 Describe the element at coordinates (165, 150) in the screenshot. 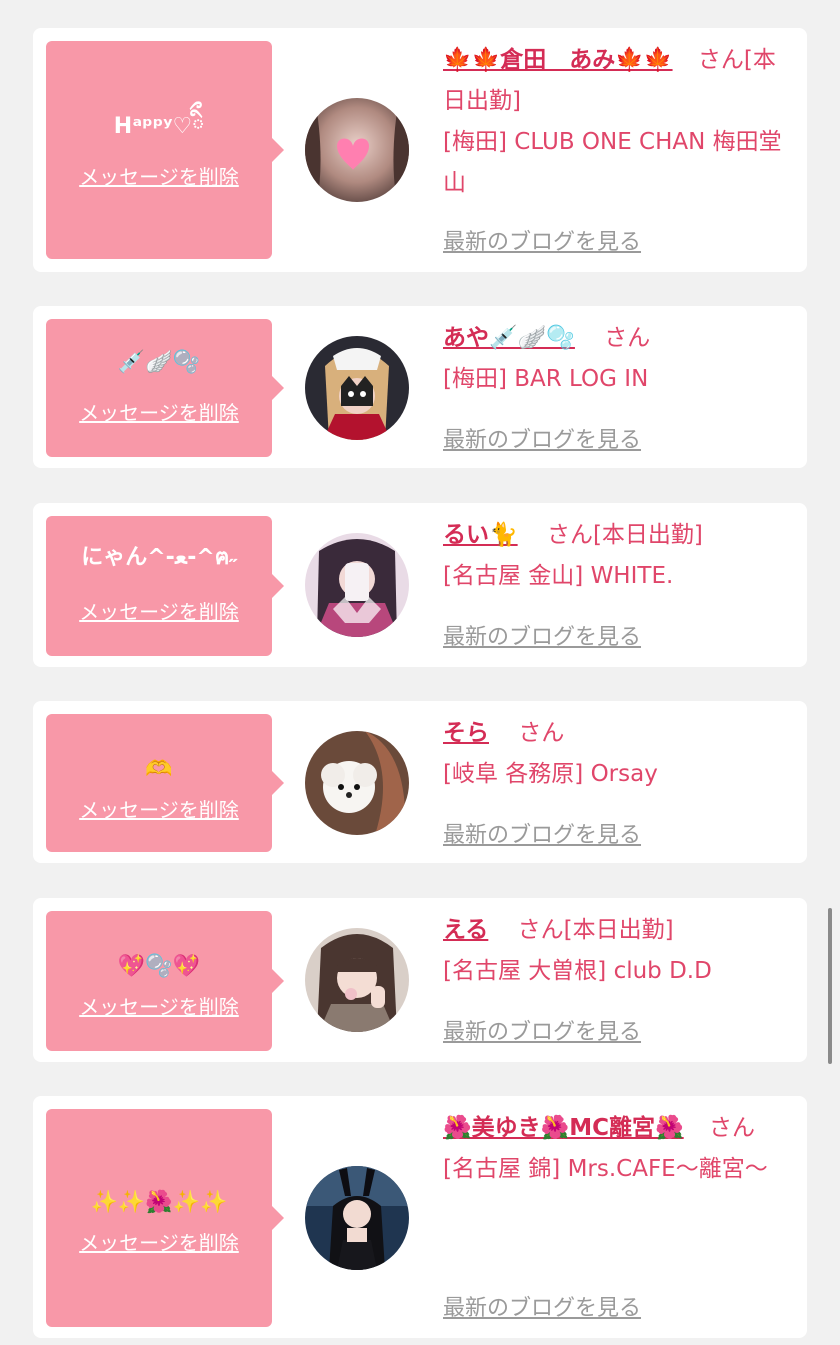

I see `message-bubble: Hᵃᵖᵖʸ♡ིྀ メッセージを削除` at that location.